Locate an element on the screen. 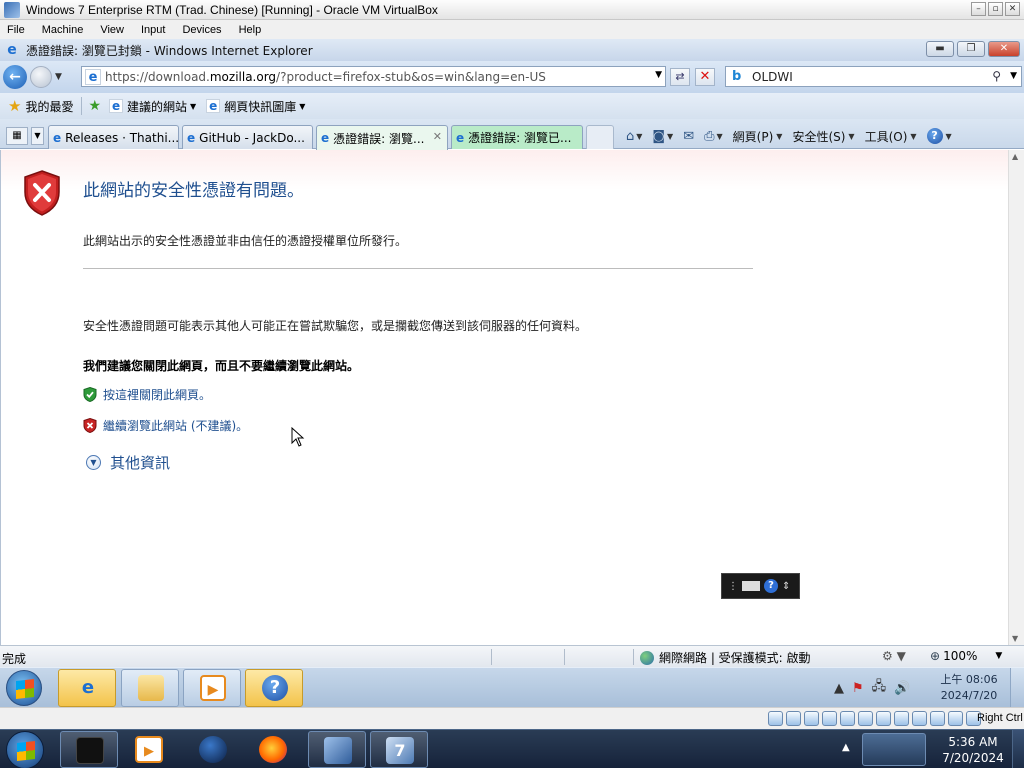 The width and height of the screenshot is (1024, 768). forward-button is located at coordinates (41, 77).